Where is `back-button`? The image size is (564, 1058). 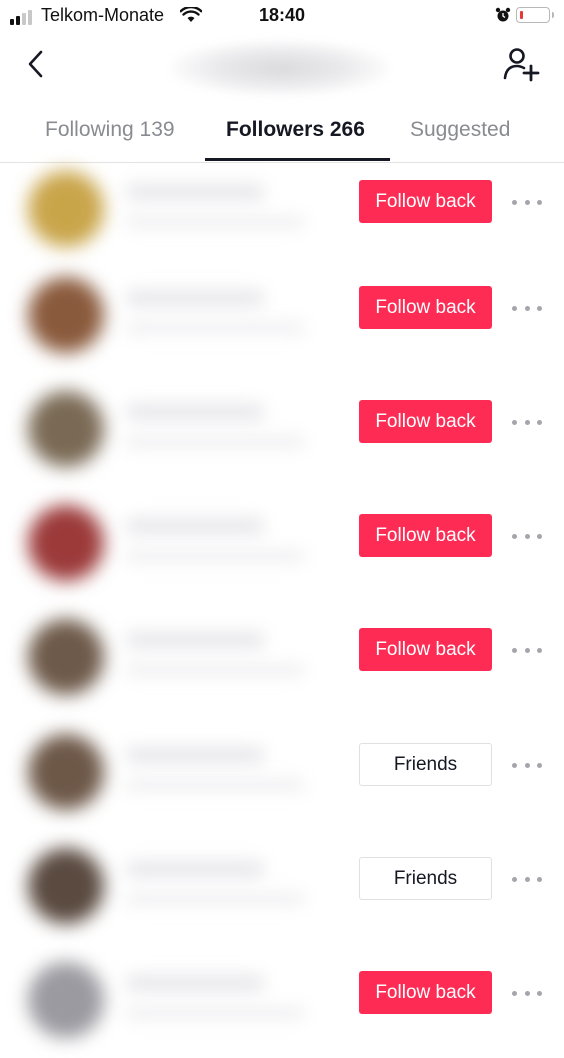
back-button is located at coordinates (36, 64).